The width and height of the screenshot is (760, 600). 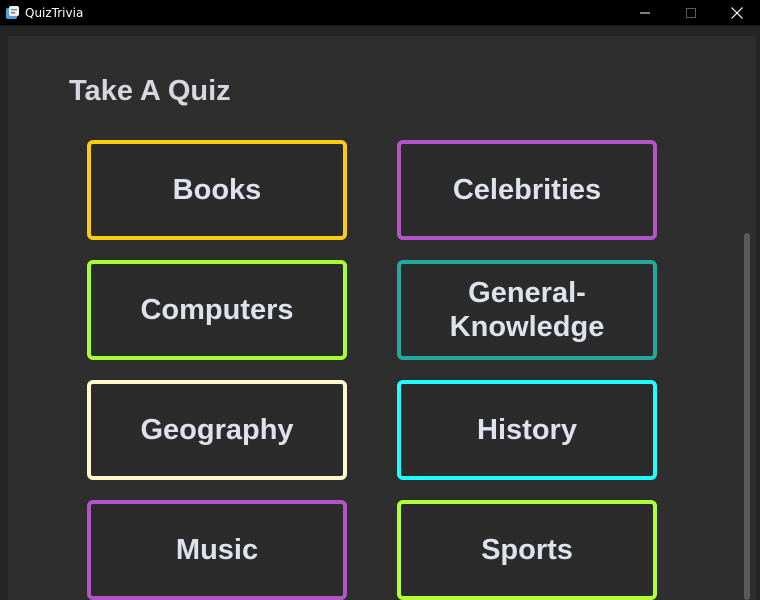 I want to click on close-button, so click(x=737, y=13).